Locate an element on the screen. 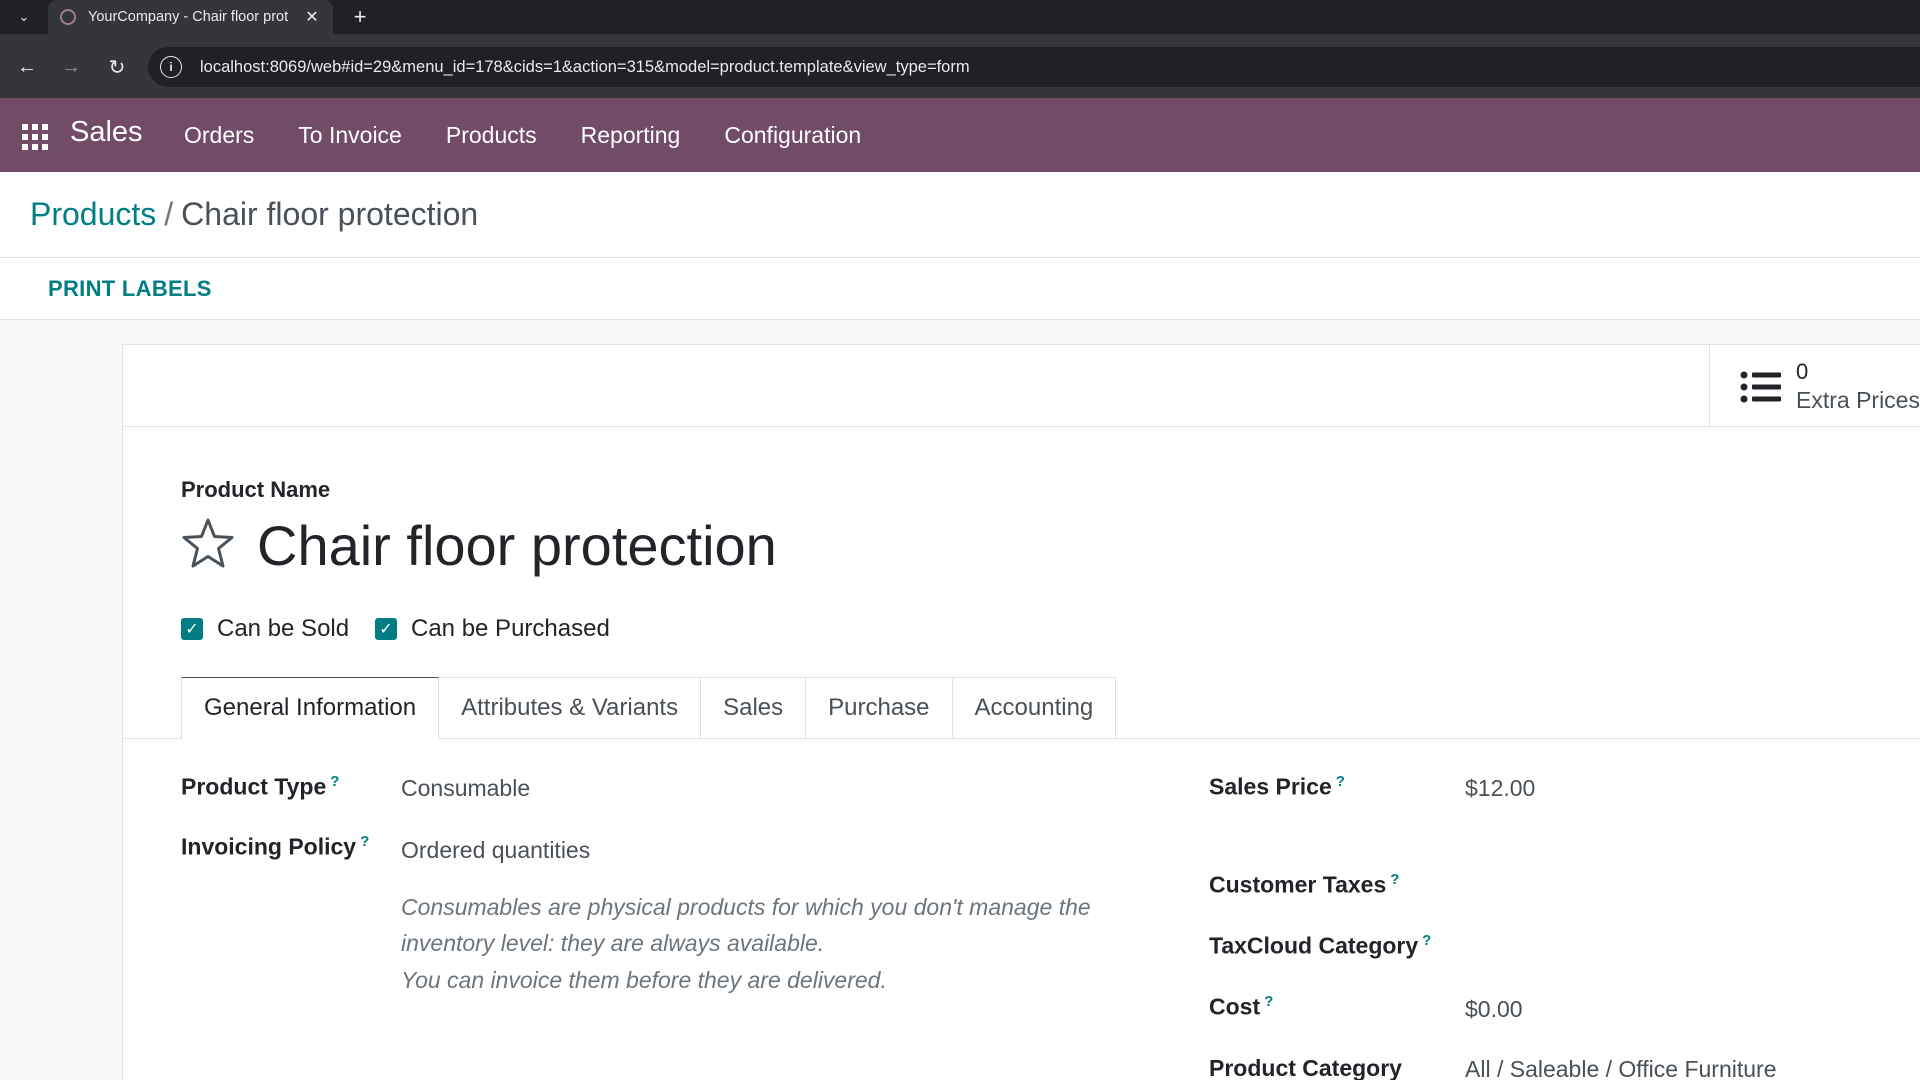 The image size is (1920, 1080). invoicing-policy-label: Invoicing Policy? is located at coordinates (275, 847).